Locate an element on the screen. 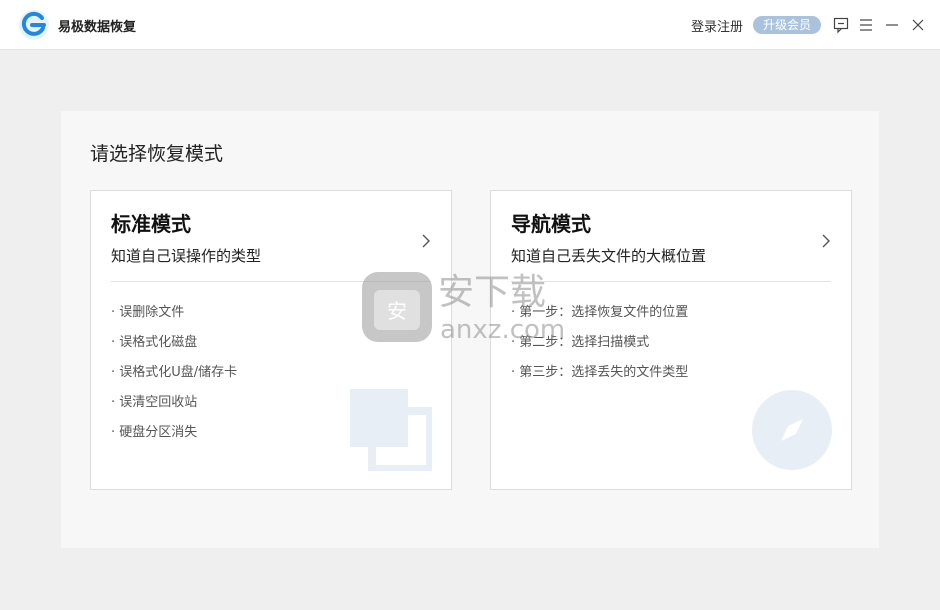  list-item: · 误清空回收站 is located at coordinates (154, 402).